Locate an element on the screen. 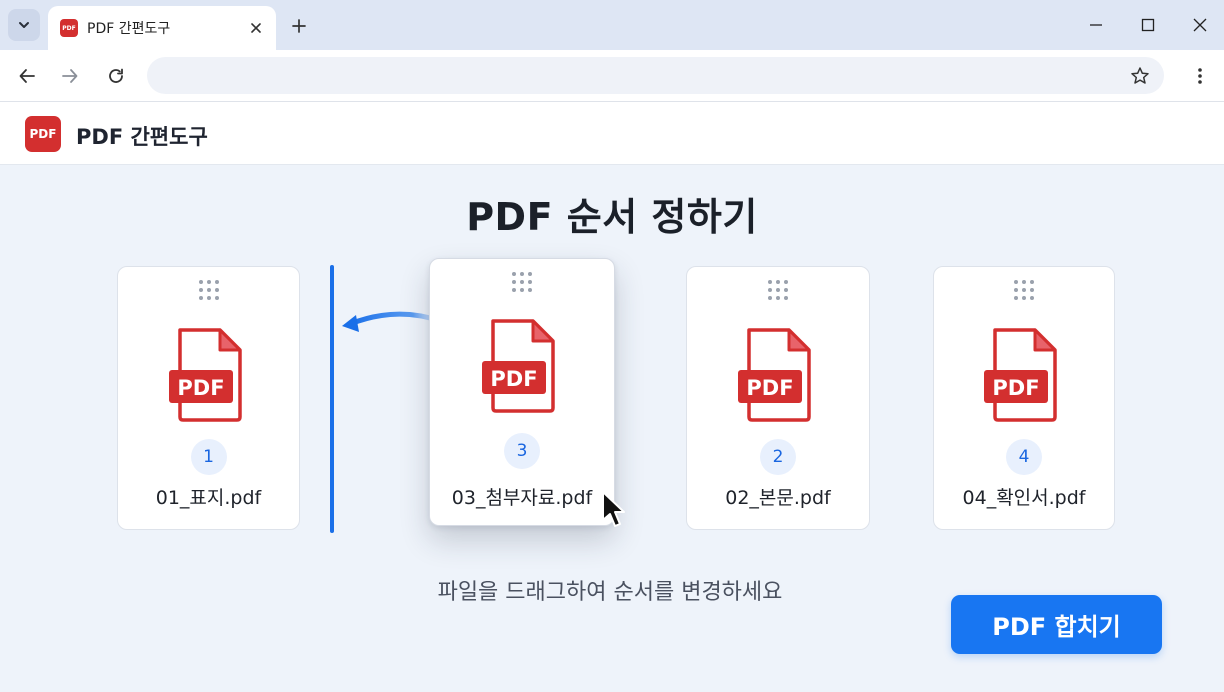 The height and width of the screenshot is (692, 1224). plus-icon is located at coordinates (299, 26).